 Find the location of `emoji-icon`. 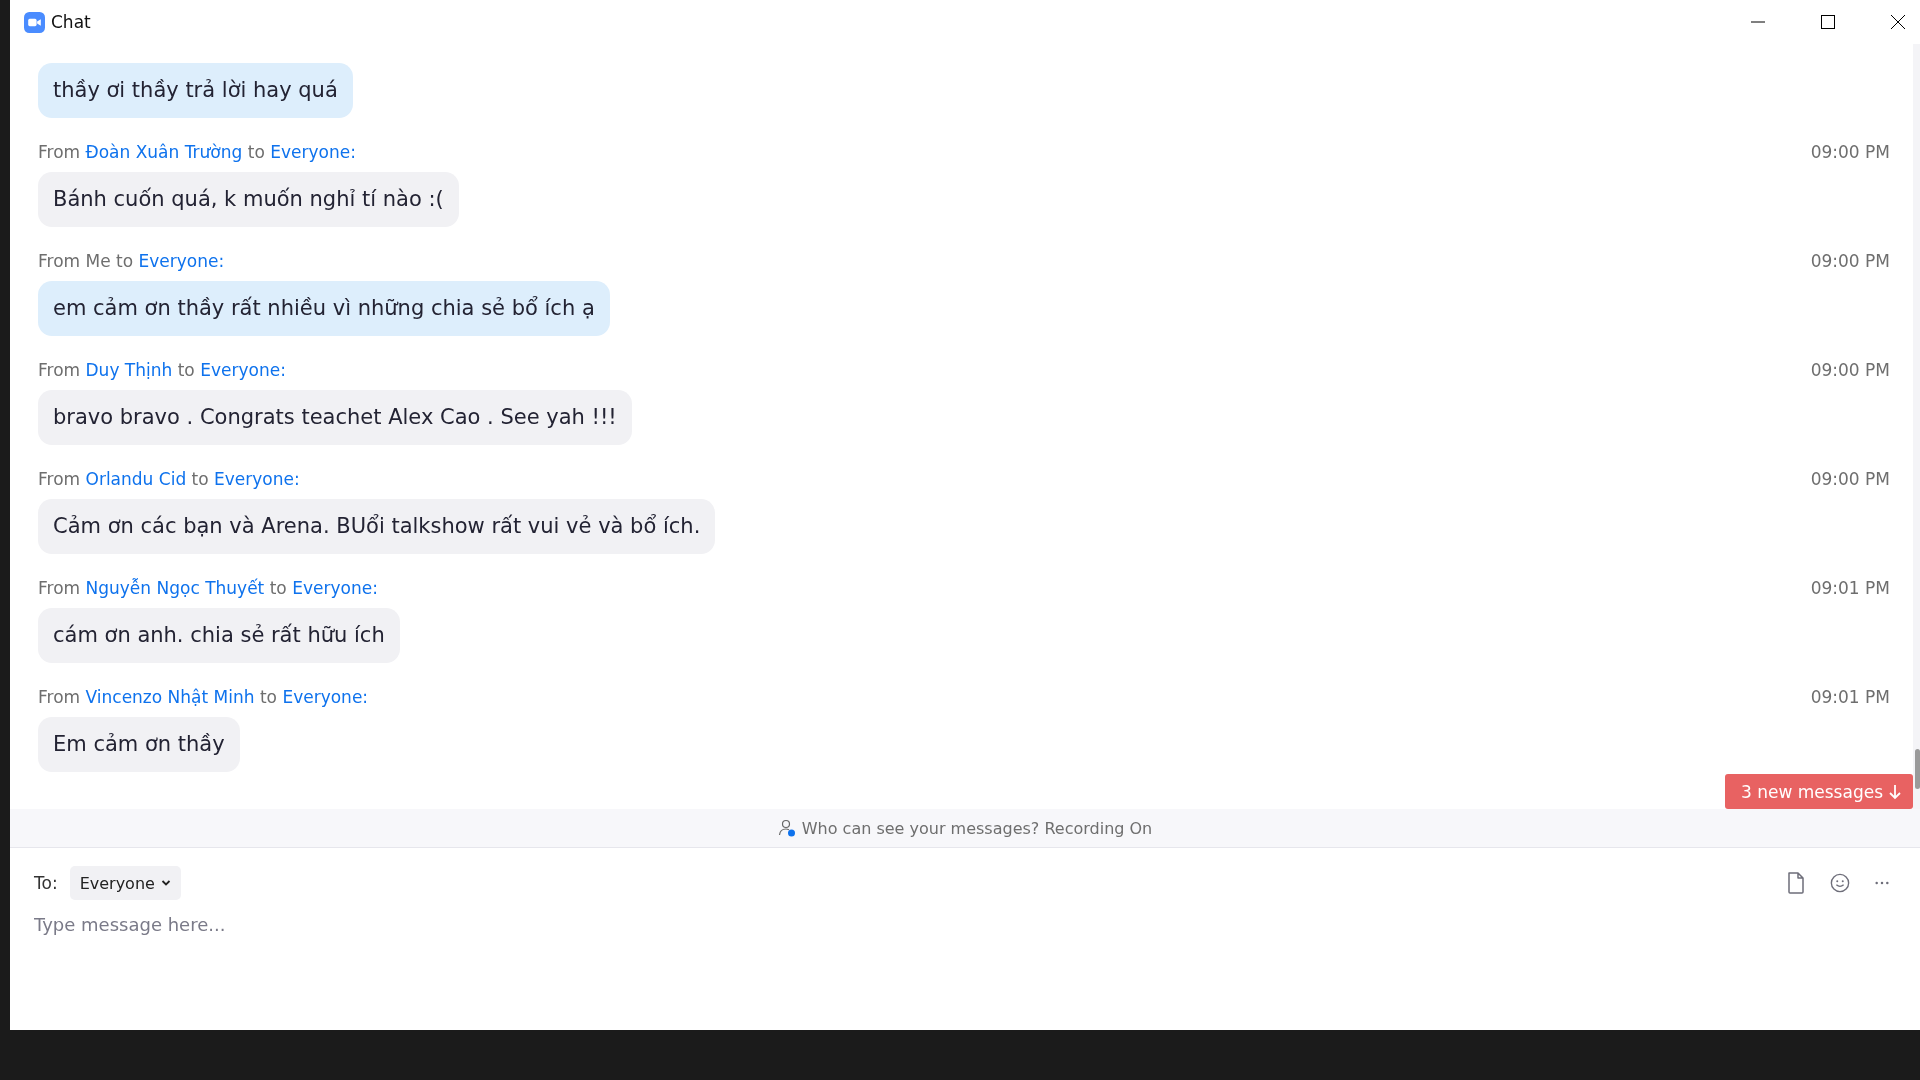

emoji-icon is located at coordinates (1840, 883).